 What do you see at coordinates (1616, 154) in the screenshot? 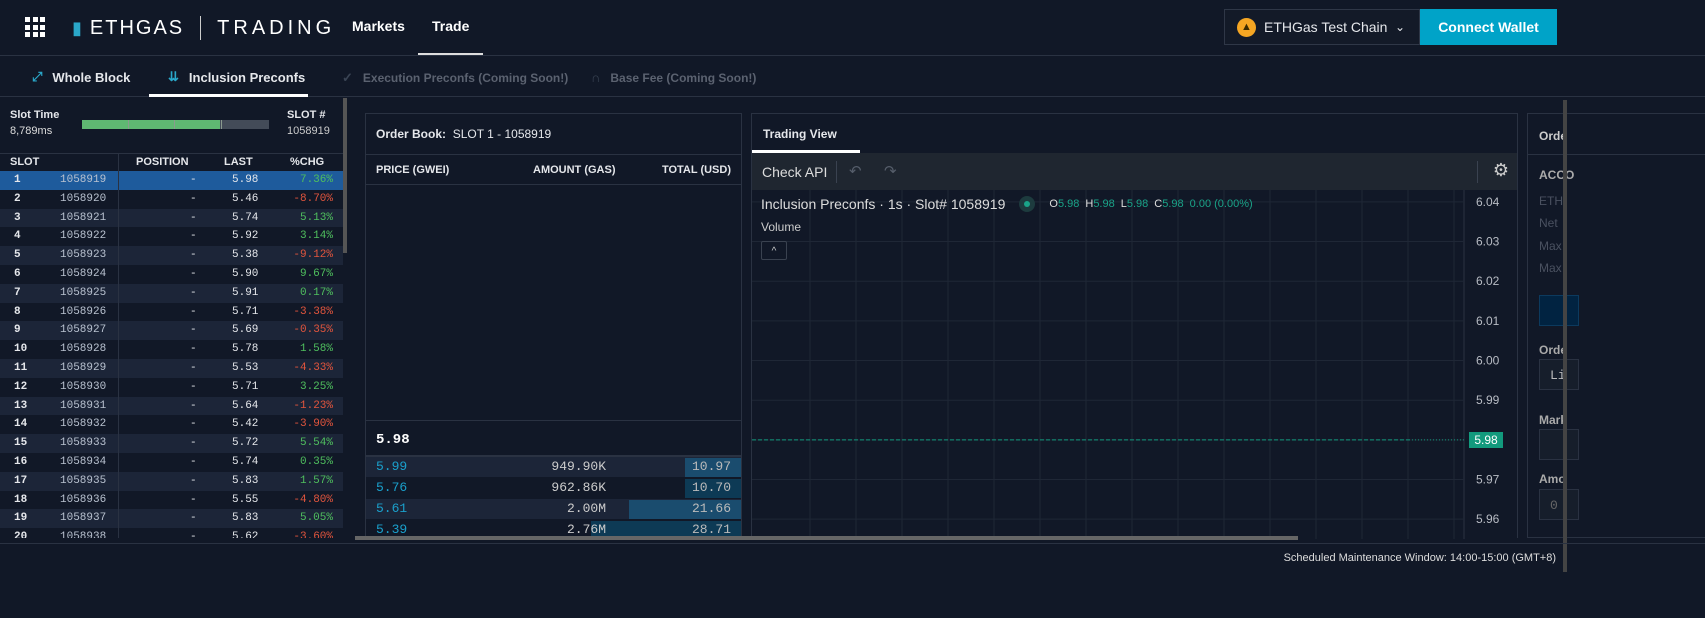
I see `divider` at bounding box center [1616, 154].